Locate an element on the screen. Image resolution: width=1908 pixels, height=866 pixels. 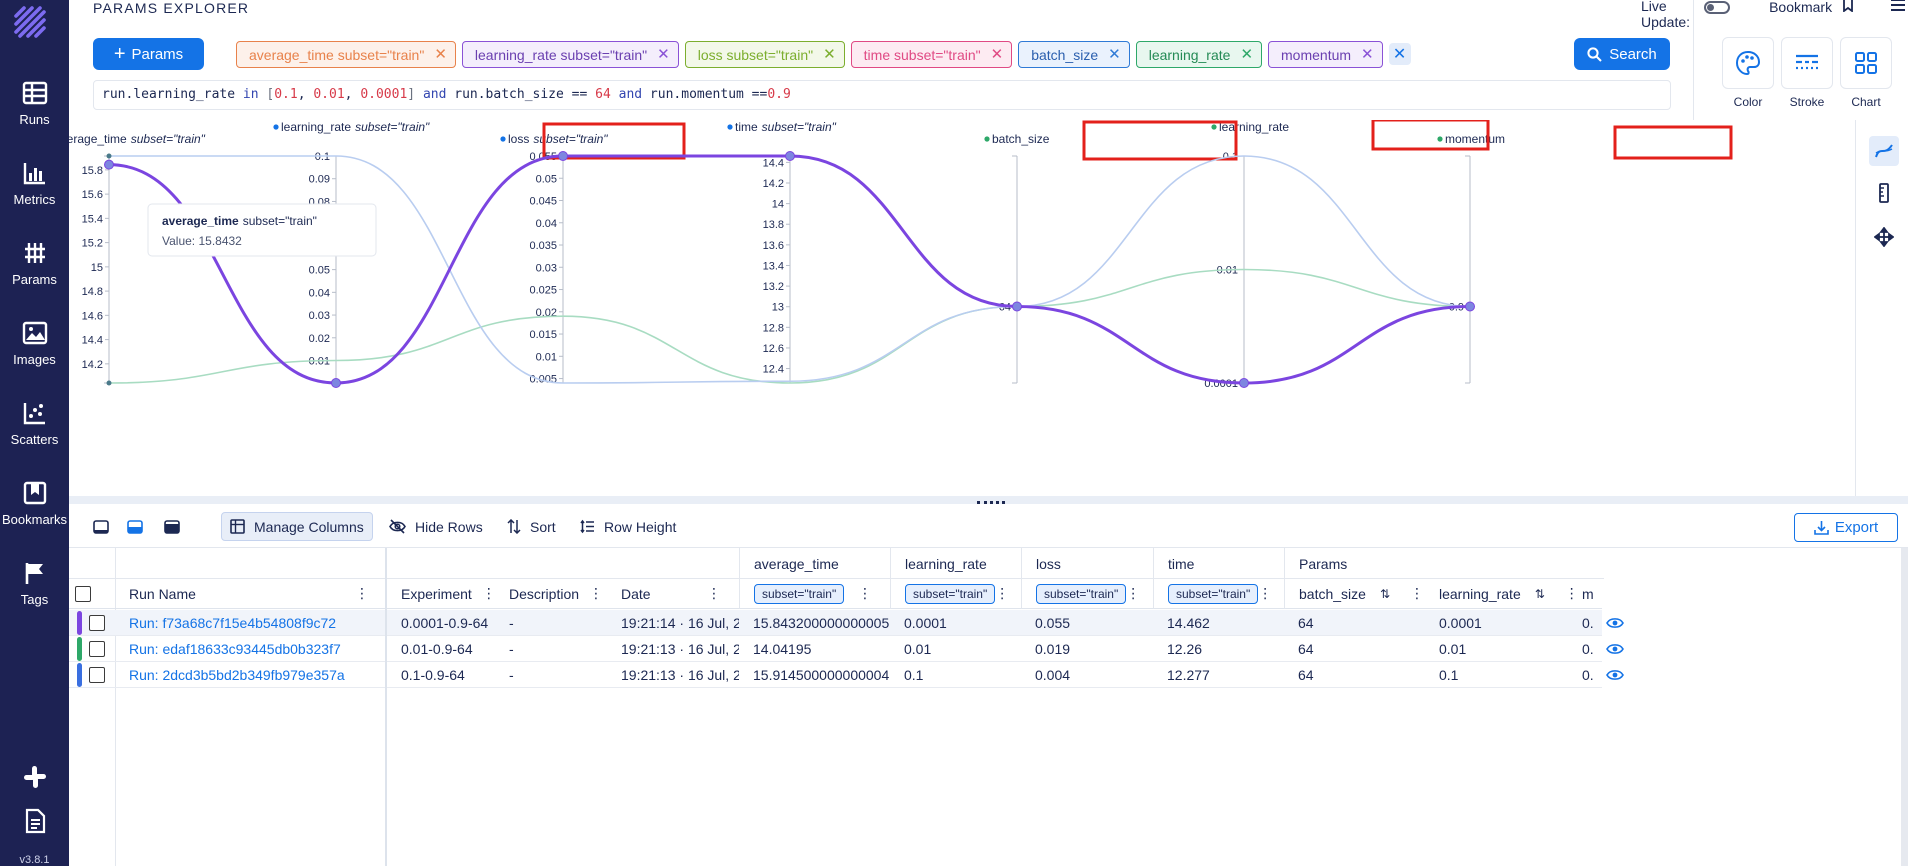
docs-link is located at coordinates (34, 823).